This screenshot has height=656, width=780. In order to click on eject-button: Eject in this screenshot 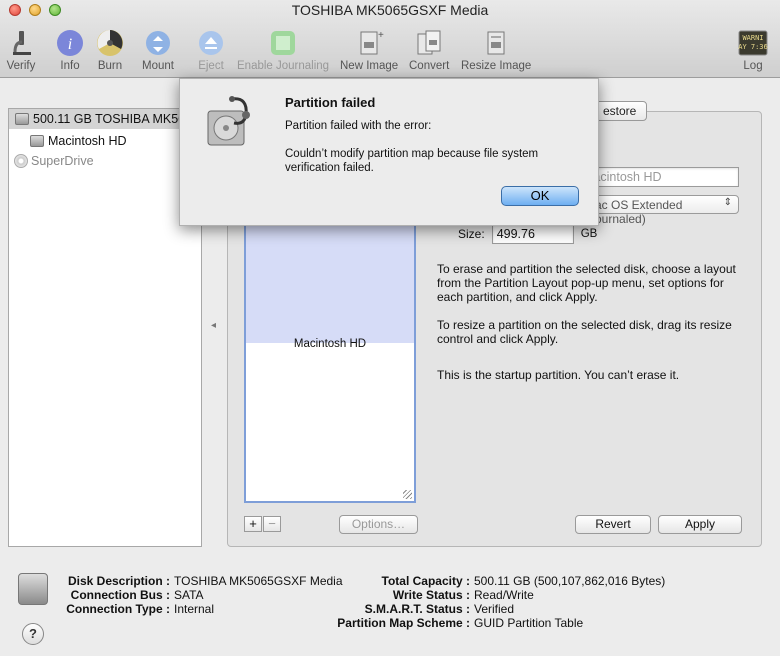, I will do `click(211, 50)`.